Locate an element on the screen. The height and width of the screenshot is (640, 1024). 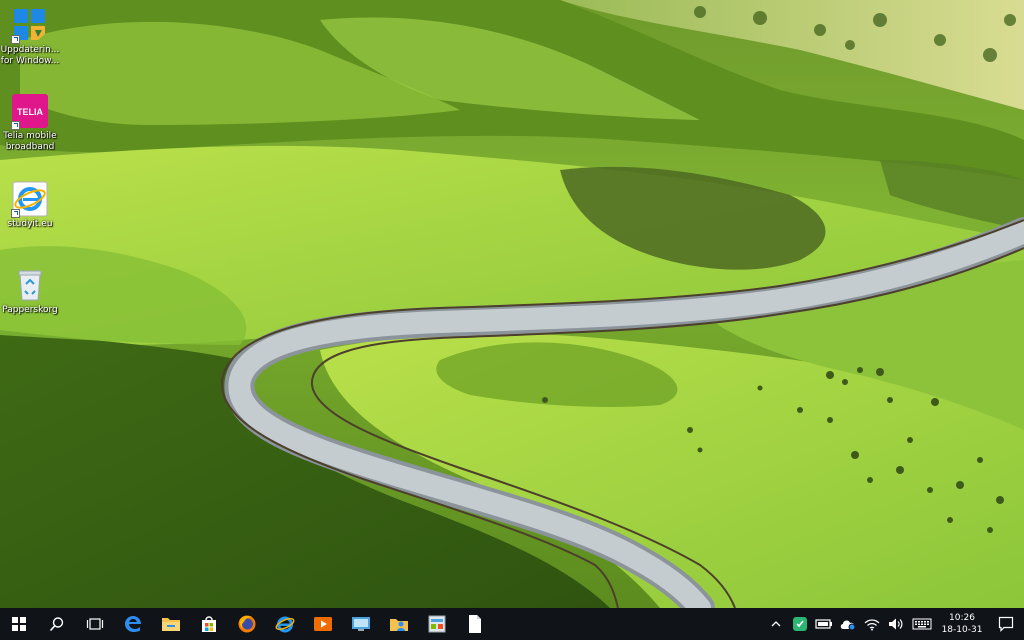
recycle-bin-icon is located at coordinates (30, 285).